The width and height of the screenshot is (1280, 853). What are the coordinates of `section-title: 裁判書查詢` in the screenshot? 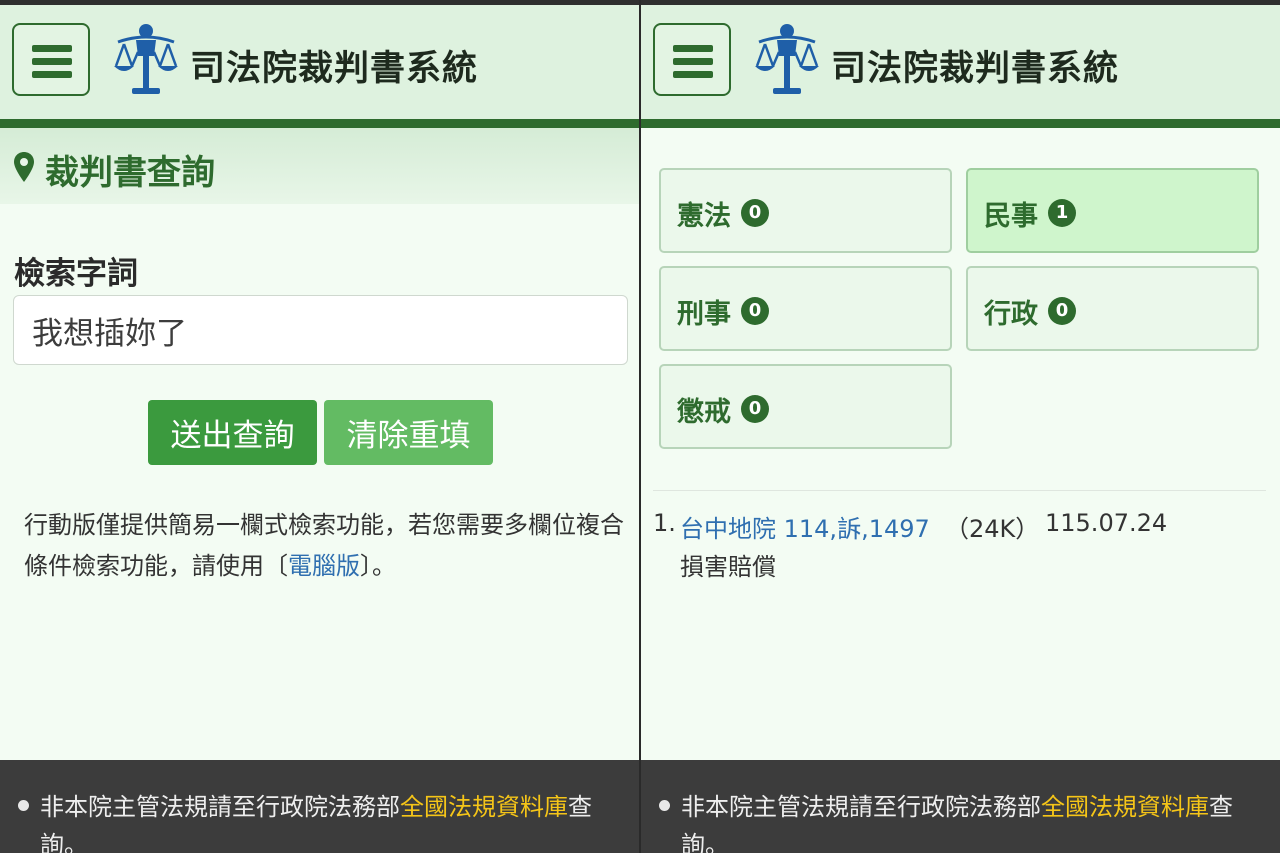 It's located at (130, 173).